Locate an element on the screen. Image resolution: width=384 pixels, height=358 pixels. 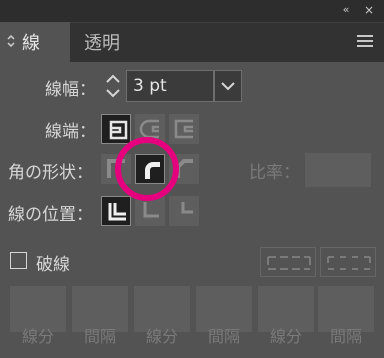
butt-cap-button is located at coordinates (116, 129).